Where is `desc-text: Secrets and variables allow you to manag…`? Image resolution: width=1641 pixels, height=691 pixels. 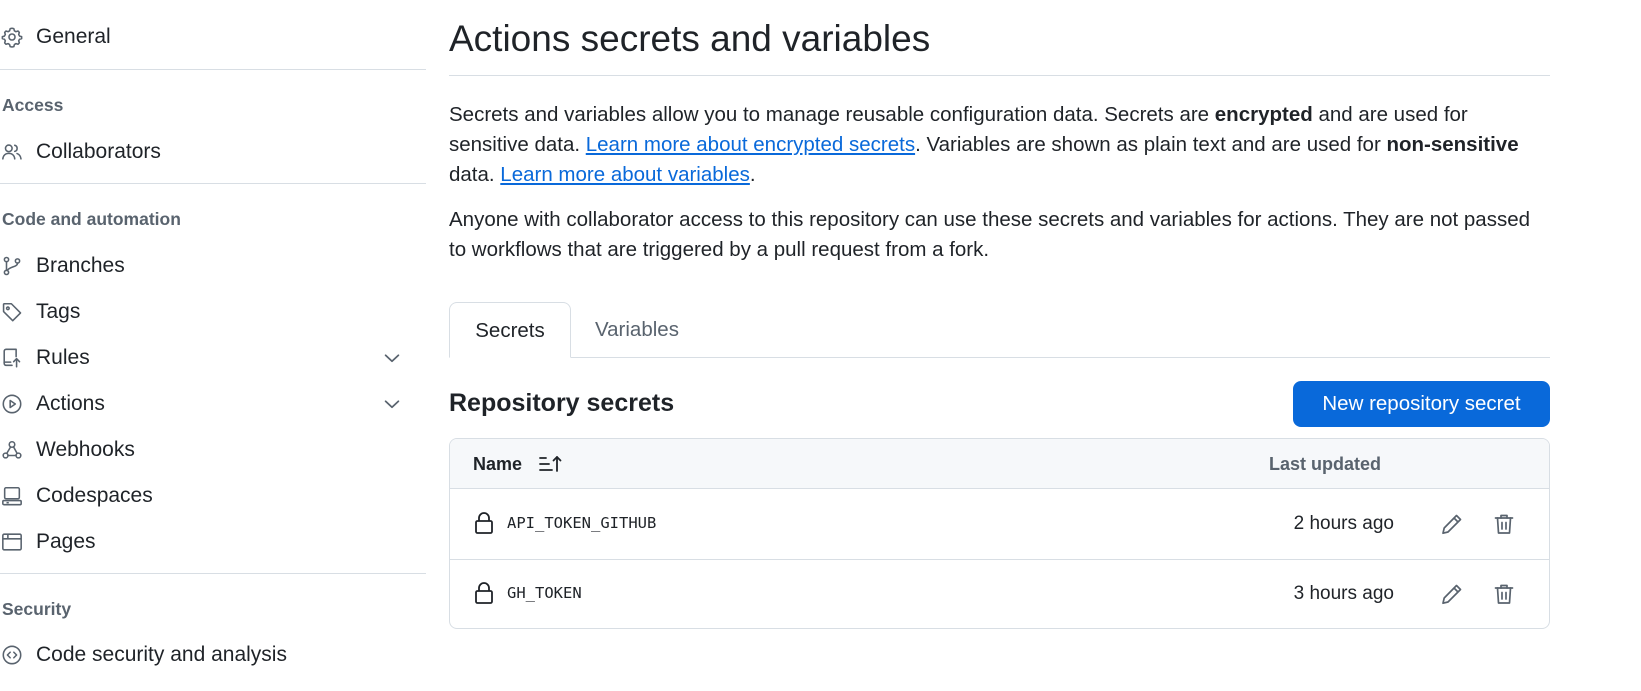
desc-text: Secrets and variables allow you to manag… is located at coordinates (832, 114).